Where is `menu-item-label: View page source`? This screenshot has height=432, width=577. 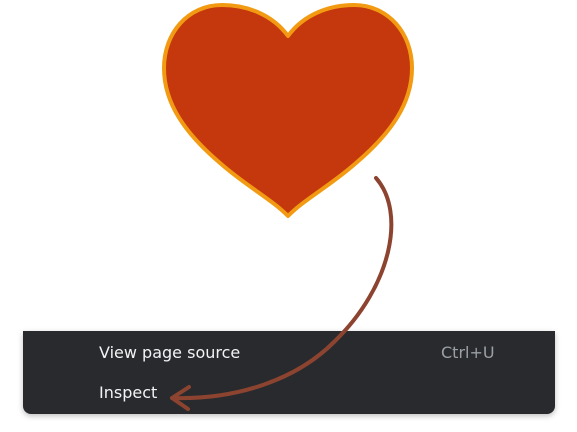 menu-item-label: View page source is located at coordinates (170, 352).